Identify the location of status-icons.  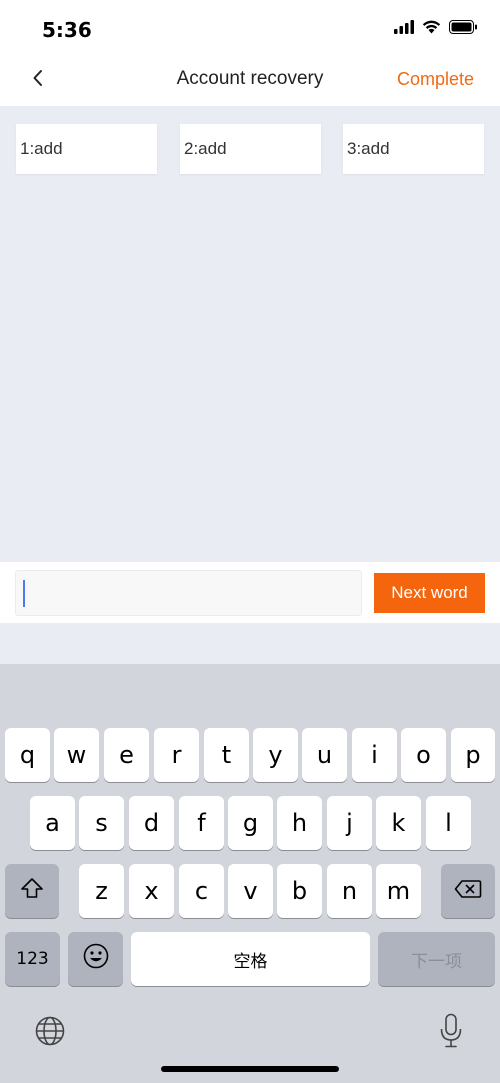
(436, 29).